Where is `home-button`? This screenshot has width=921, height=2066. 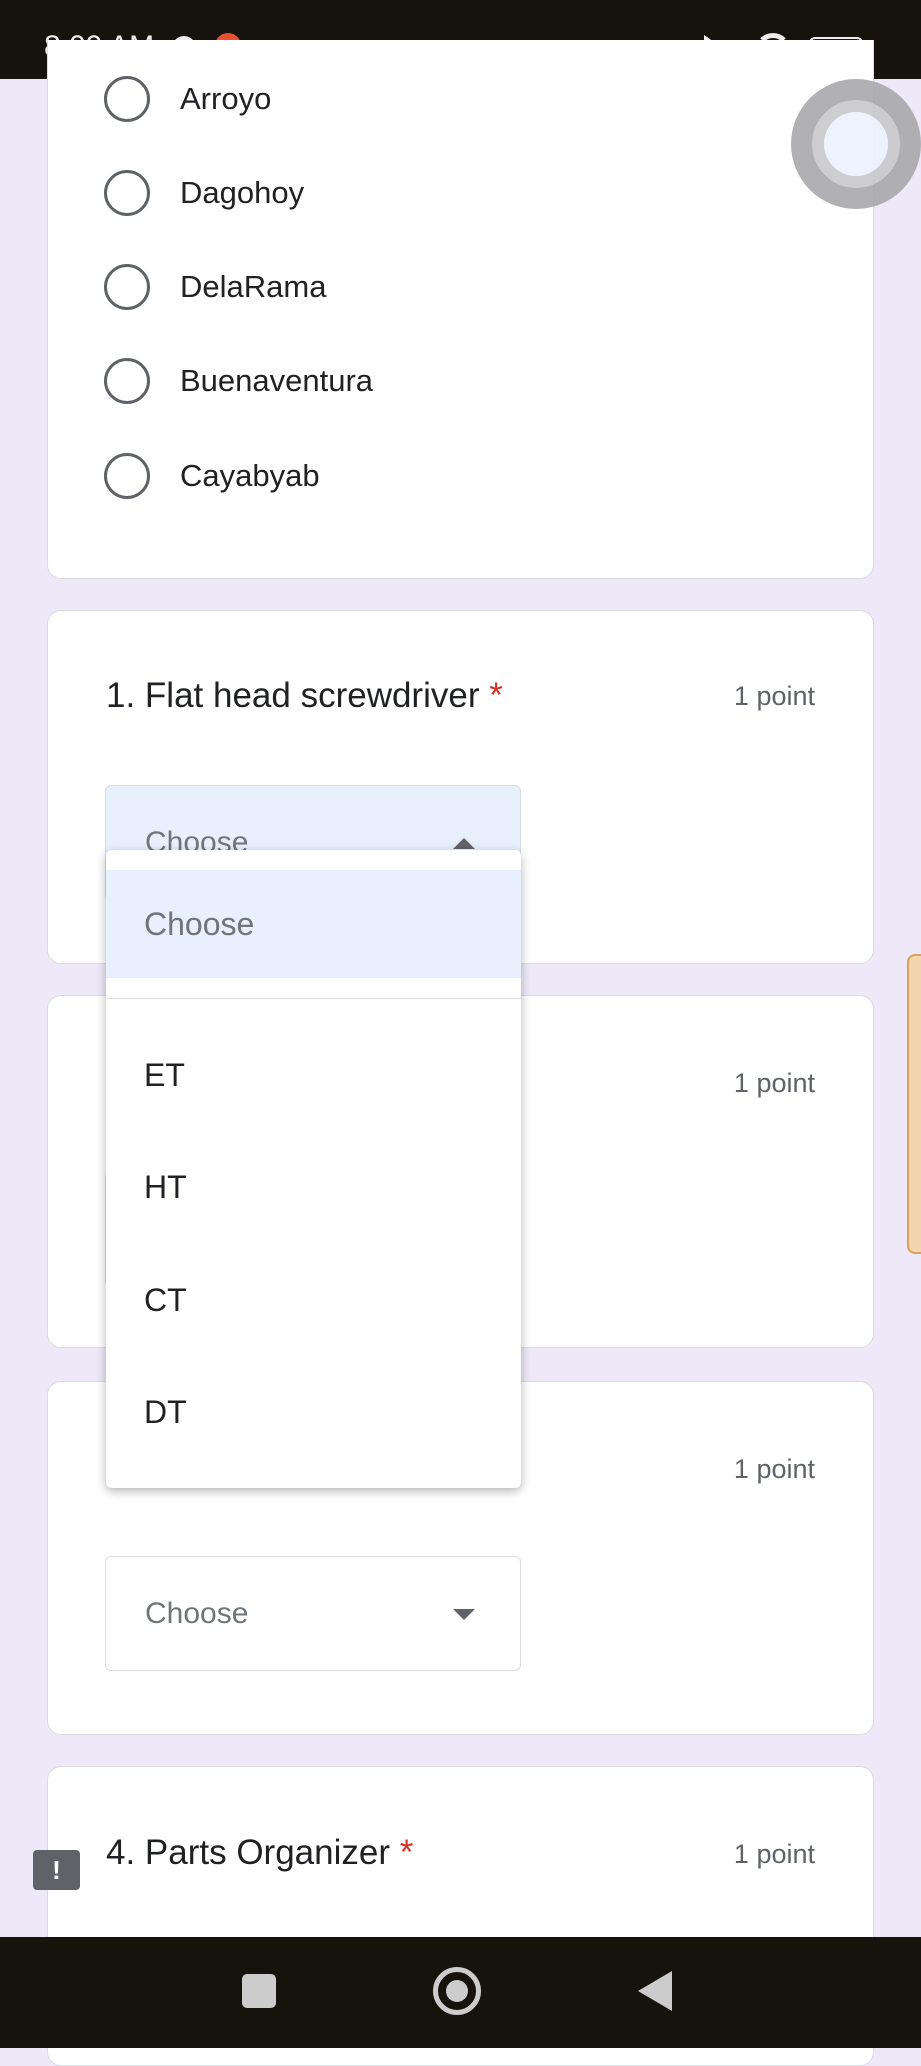 home-button is located at coordinates (457, 1991).